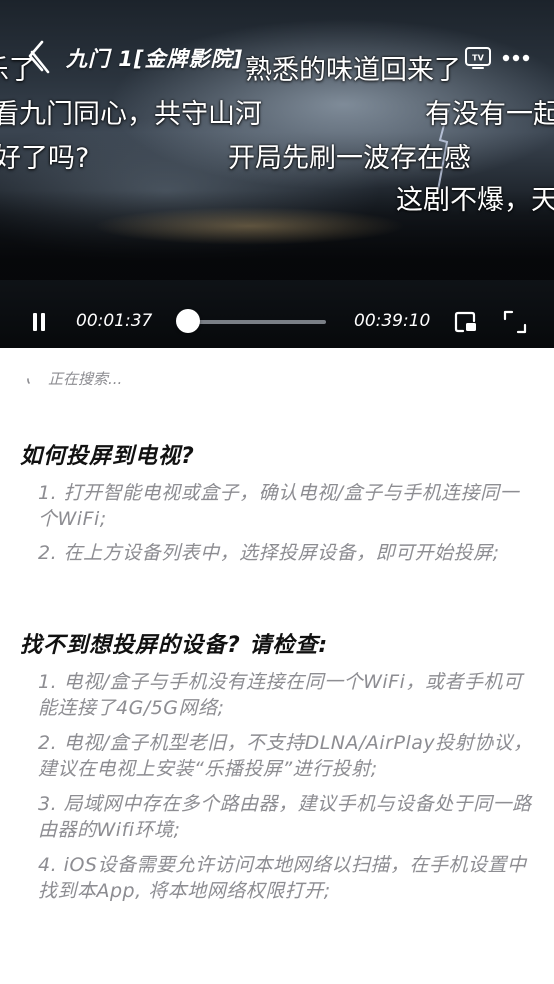  I want to click on troubleshoot-item: 3. 局域网中存在多个路由器，建议手机与设备处于同一路由器的Wifi环境;, so click(285, 817).